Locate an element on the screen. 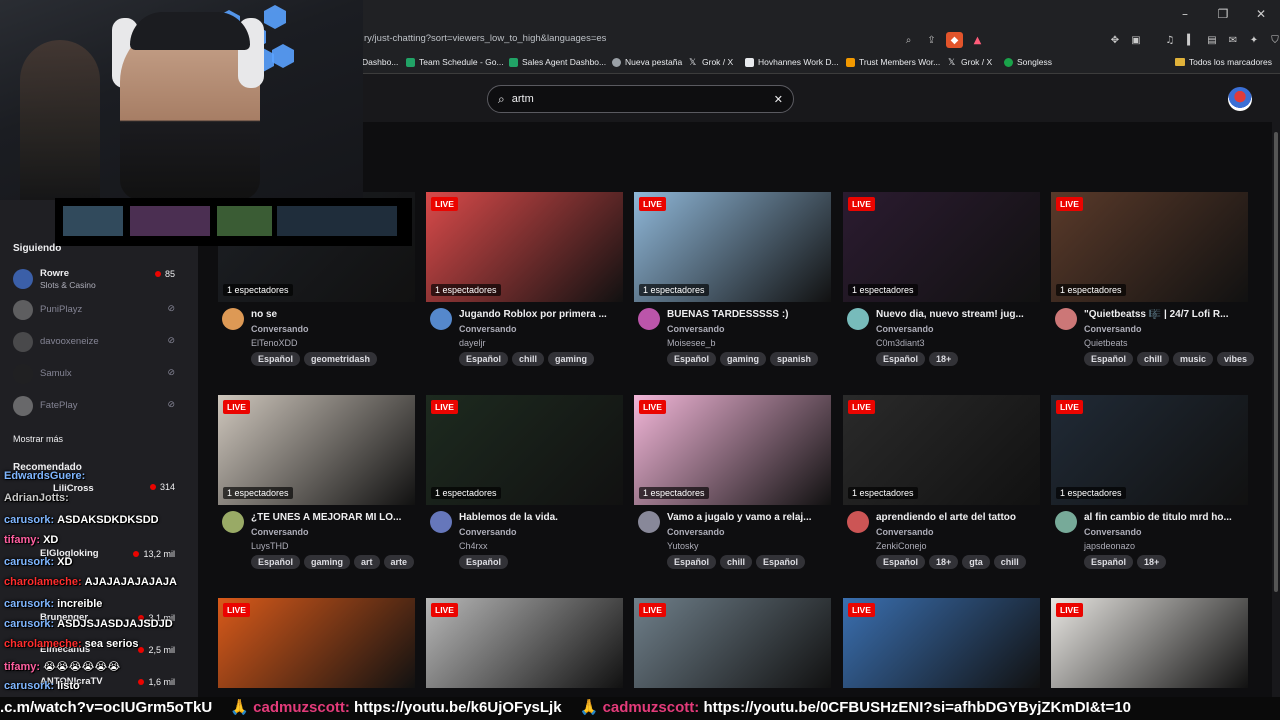 The width and height of the screenshot is (1280, 720). sidebar-channel: davooxeneize ⊘ is located at coordinates (100, 343).